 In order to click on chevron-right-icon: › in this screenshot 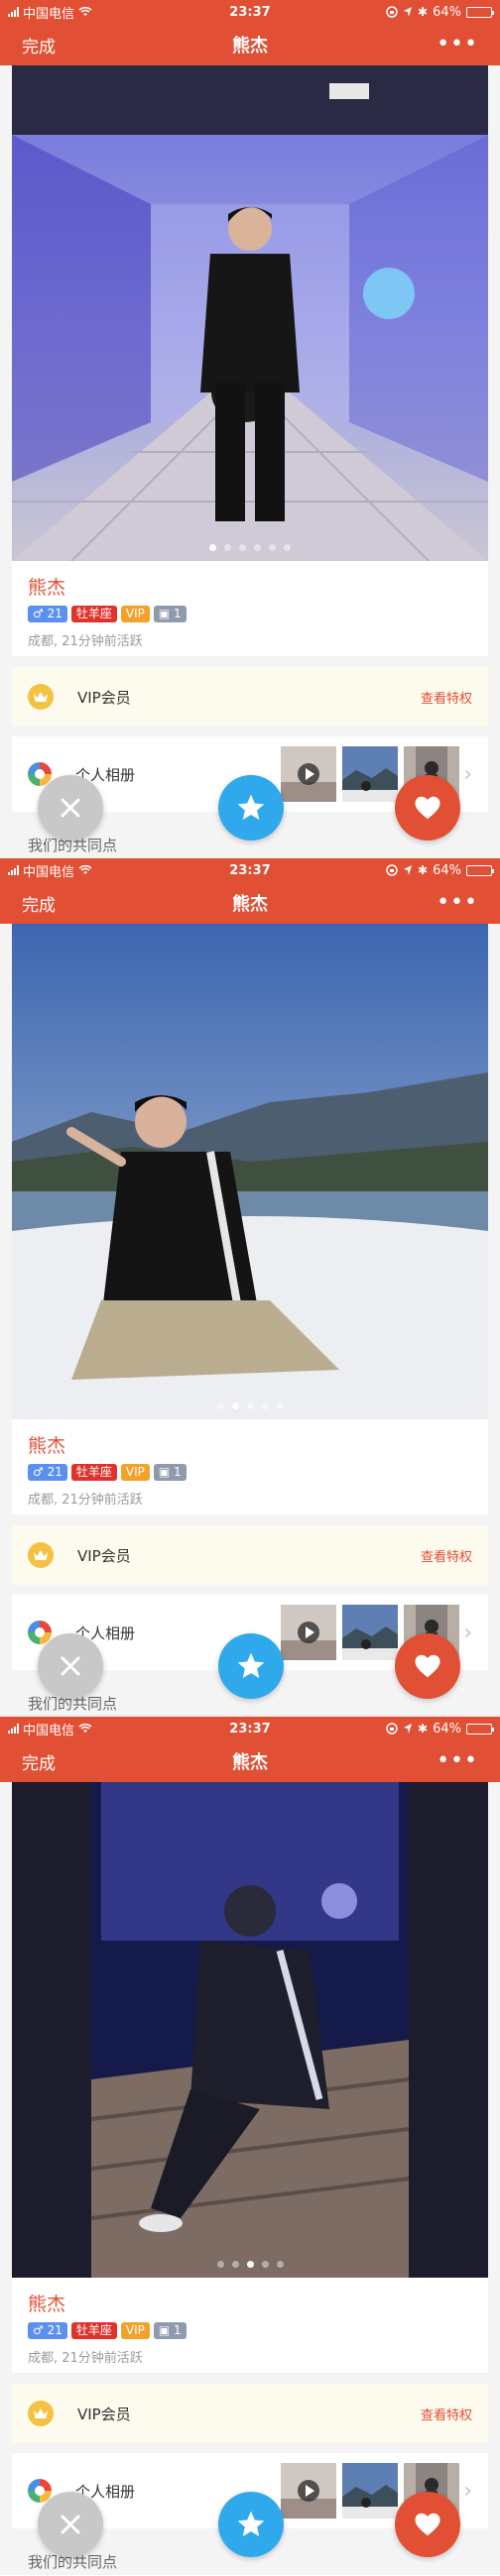, I will do `click(467, 774)`.